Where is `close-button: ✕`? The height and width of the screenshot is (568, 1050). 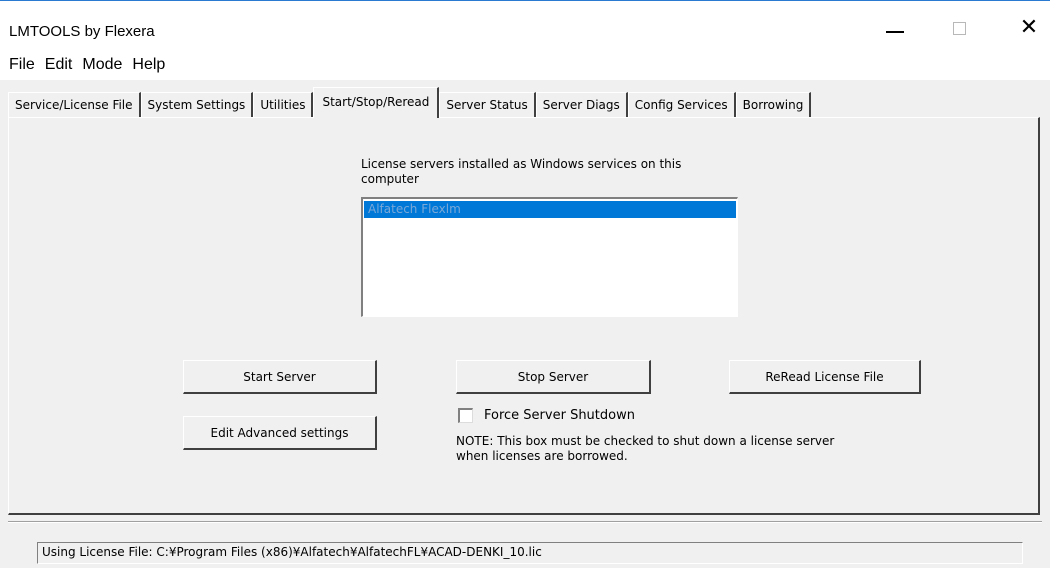
close-button: ✕ is located at coordinates (1028, 28).